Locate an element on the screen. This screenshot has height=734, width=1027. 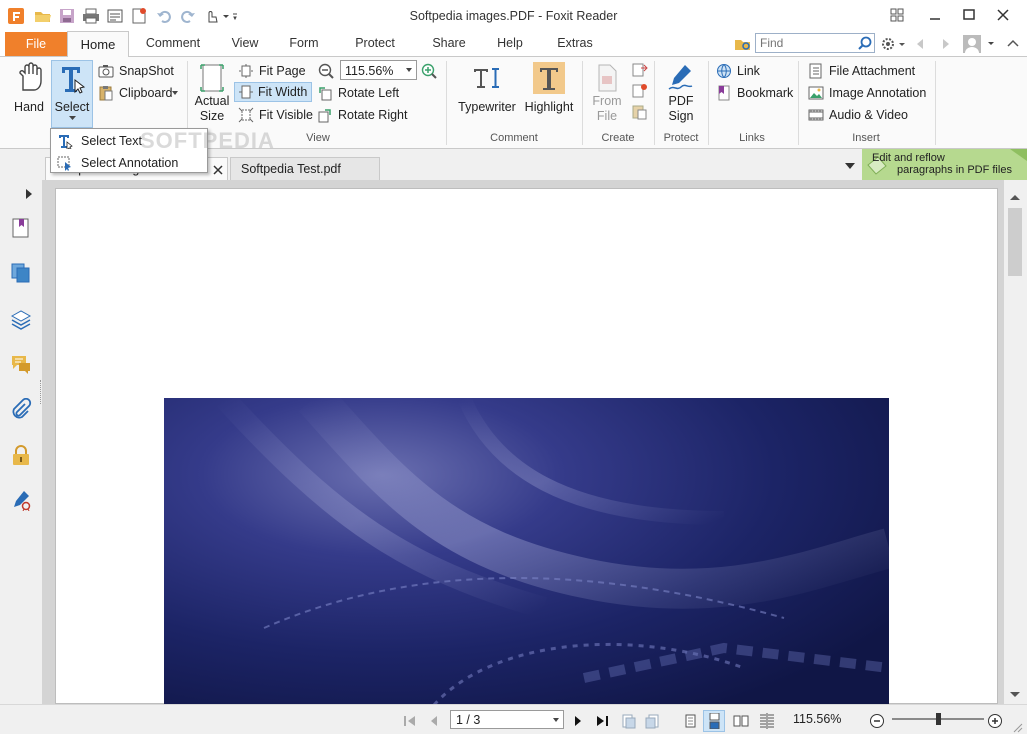
first-page-icon is located at coordinates (410, 721).